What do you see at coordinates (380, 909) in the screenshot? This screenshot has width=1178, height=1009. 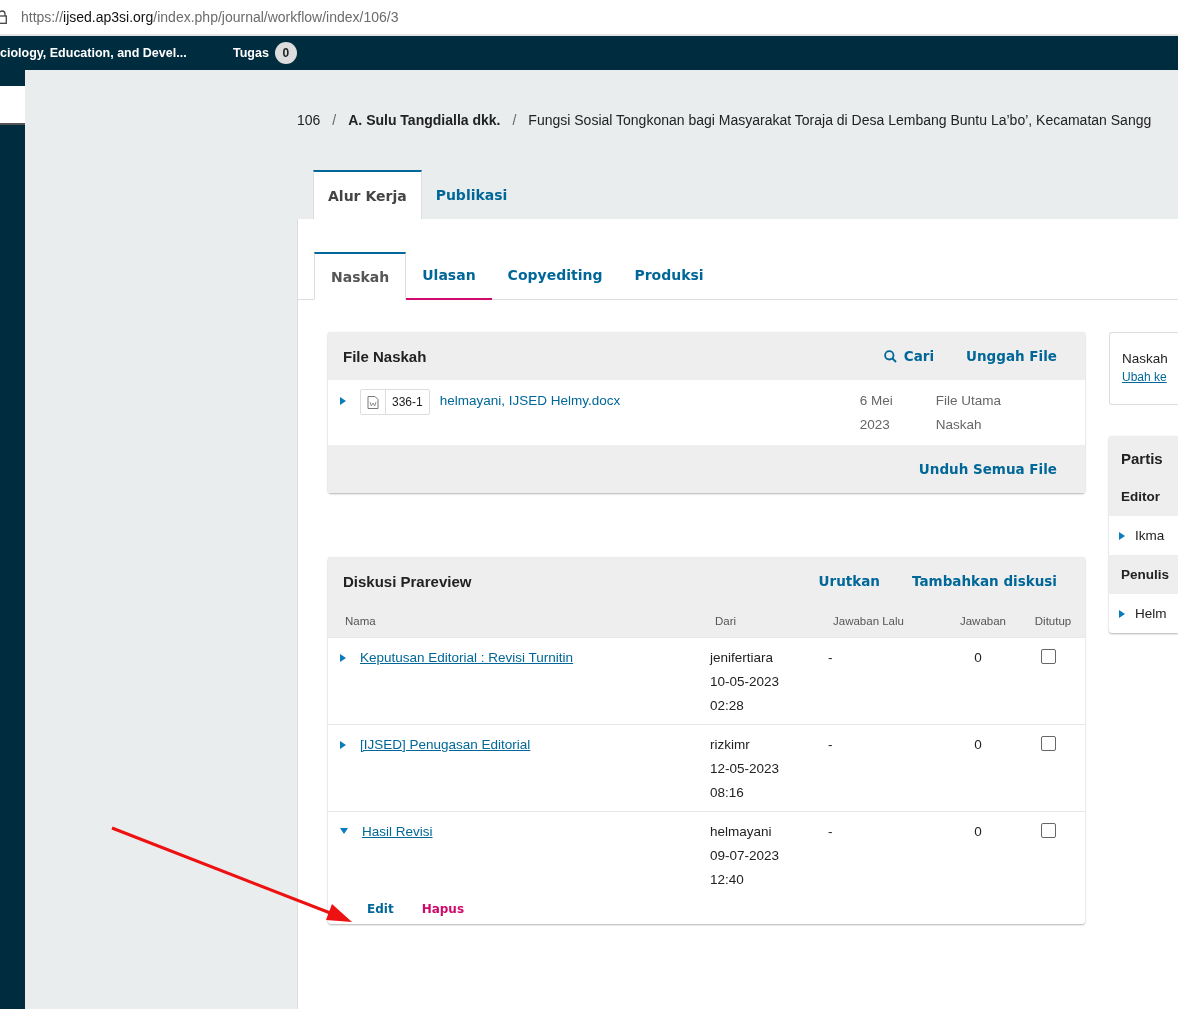 I see `edit-link: Edit` at bounding box center [380, 909].